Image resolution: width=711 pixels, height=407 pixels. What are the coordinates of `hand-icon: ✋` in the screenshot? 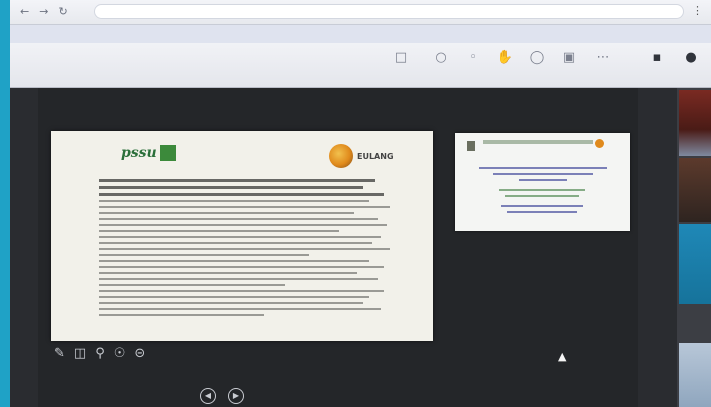 It's located at (505, 57).